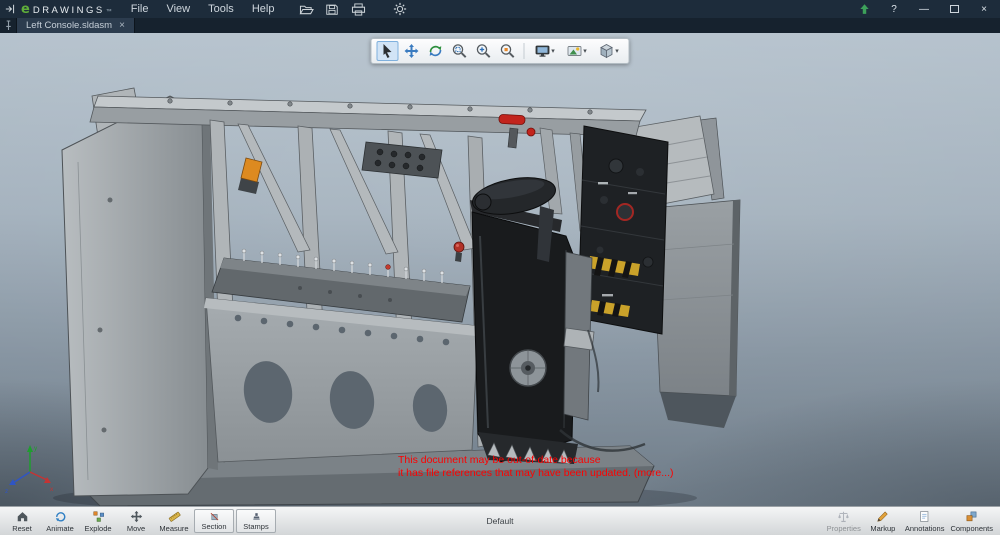  Describe the element at coordinates (214, 526) in the screenshot. I see `section-label: Section` at that location.